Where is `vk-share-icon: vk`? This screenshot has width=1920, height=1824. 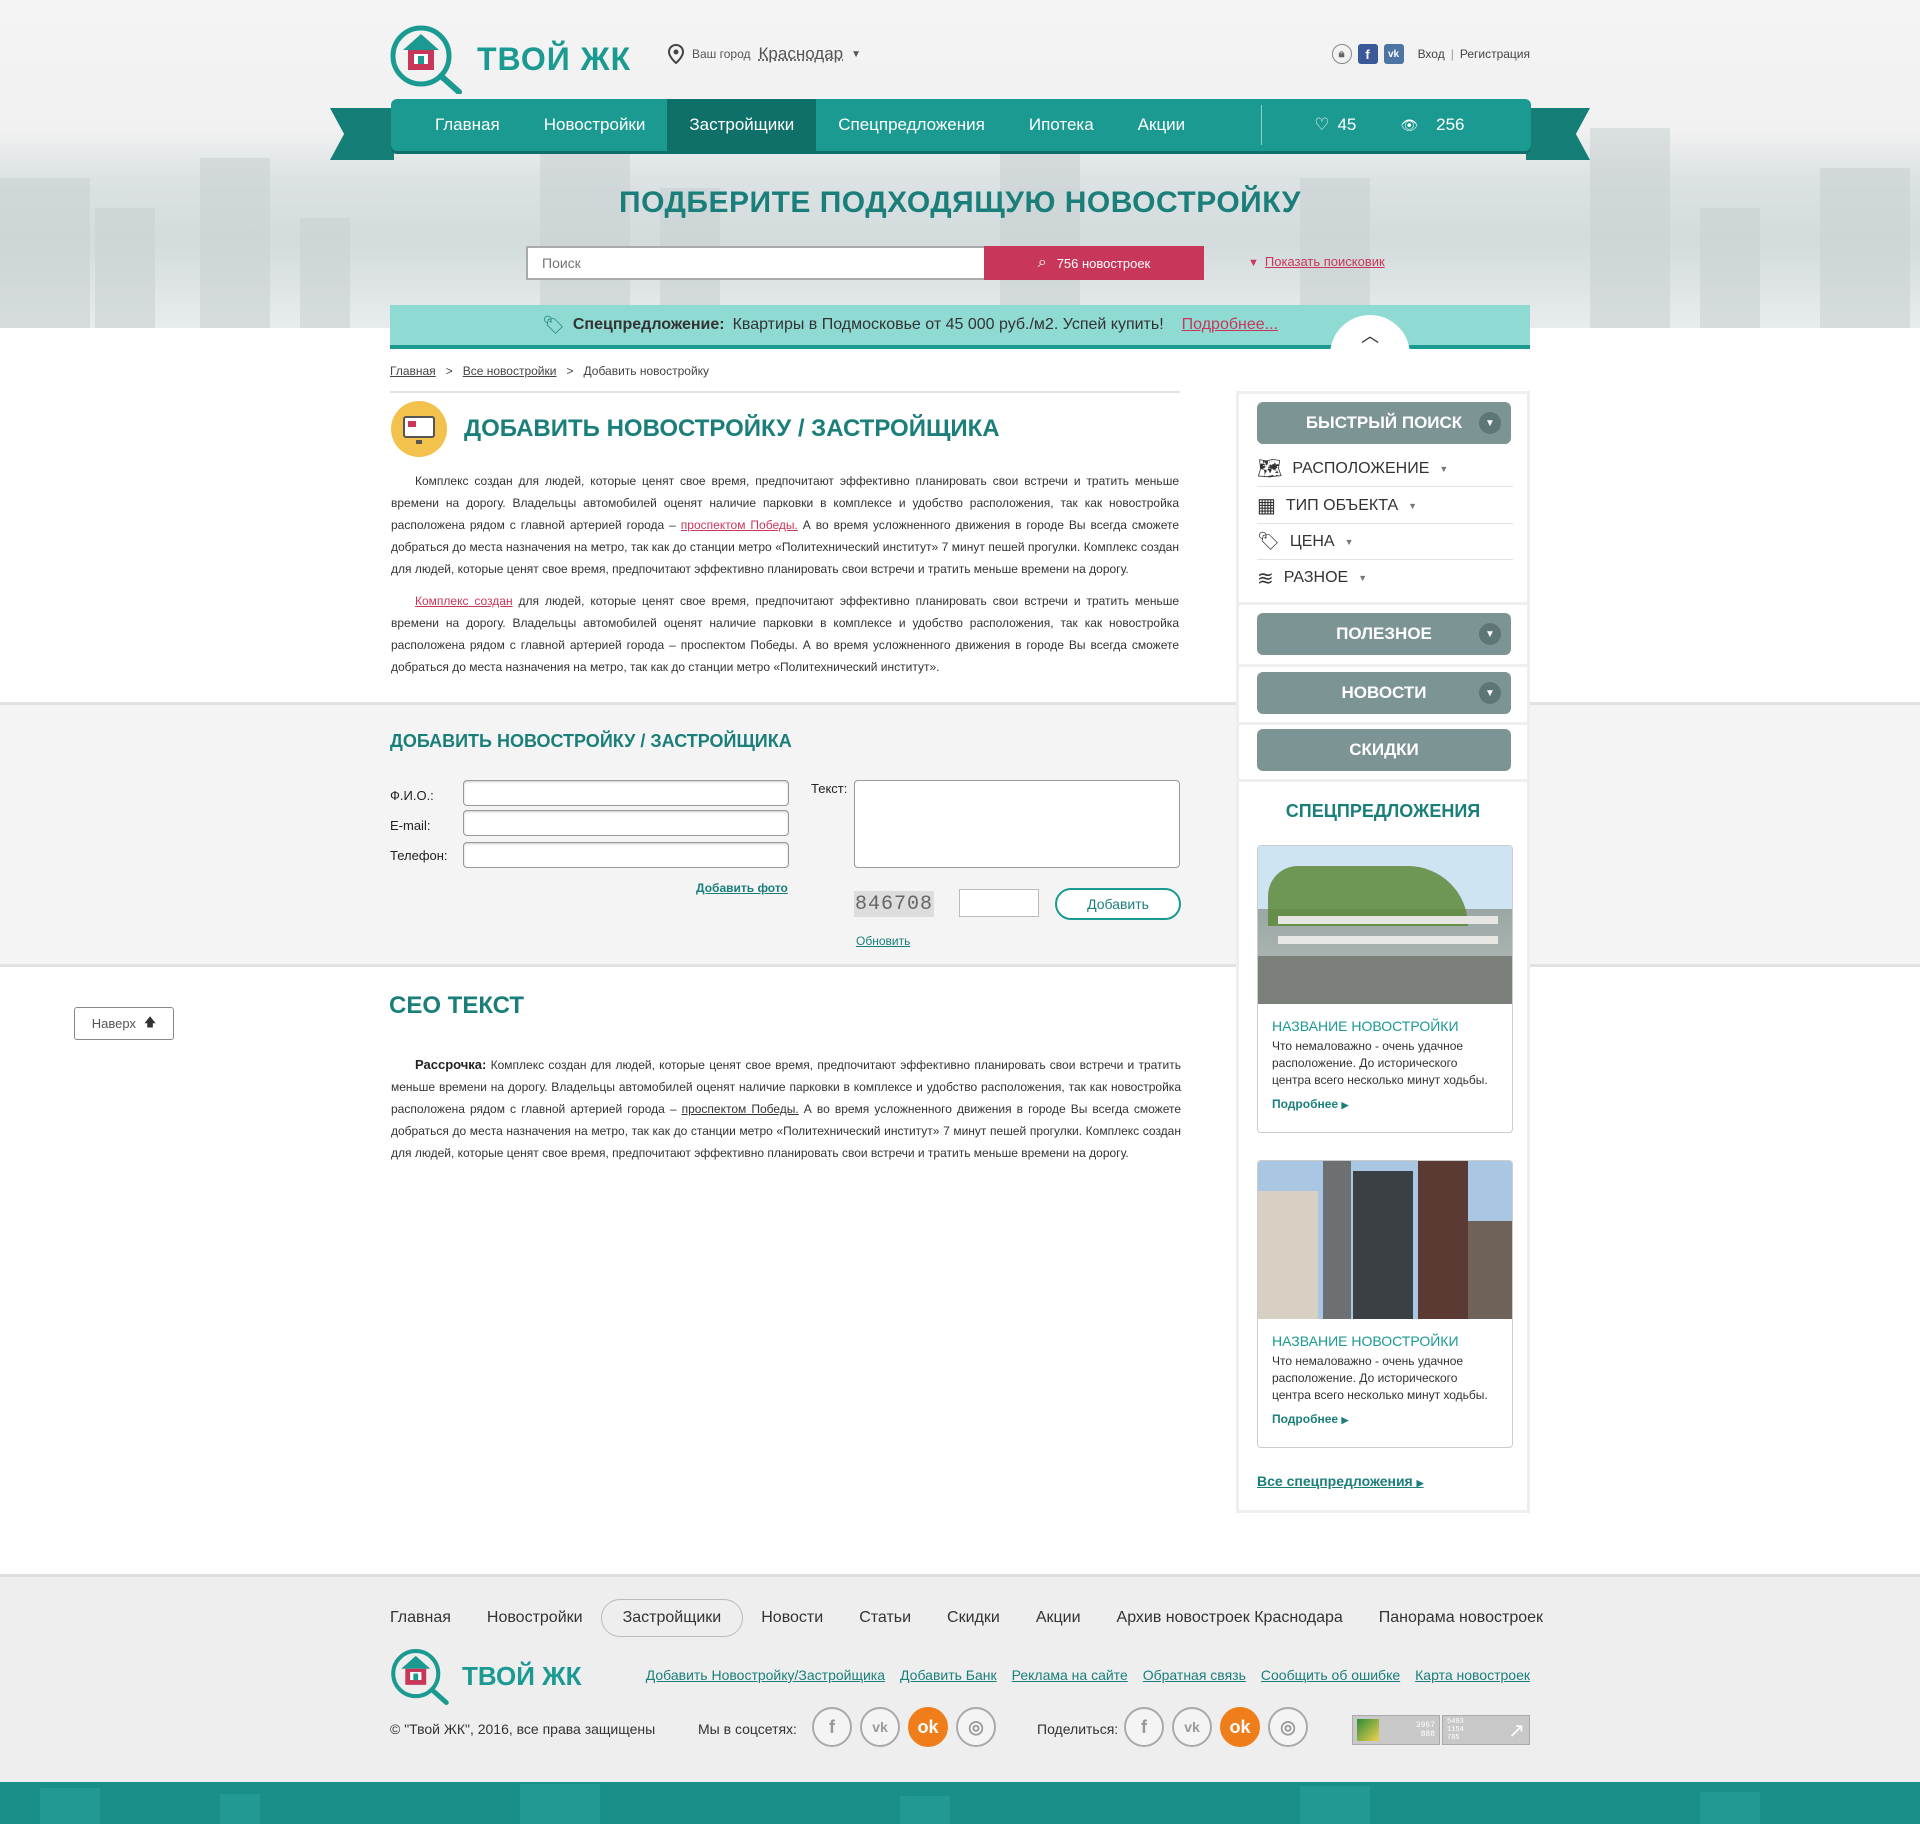 vk-share-icon: vk is located at coordinates (1192, 1727).